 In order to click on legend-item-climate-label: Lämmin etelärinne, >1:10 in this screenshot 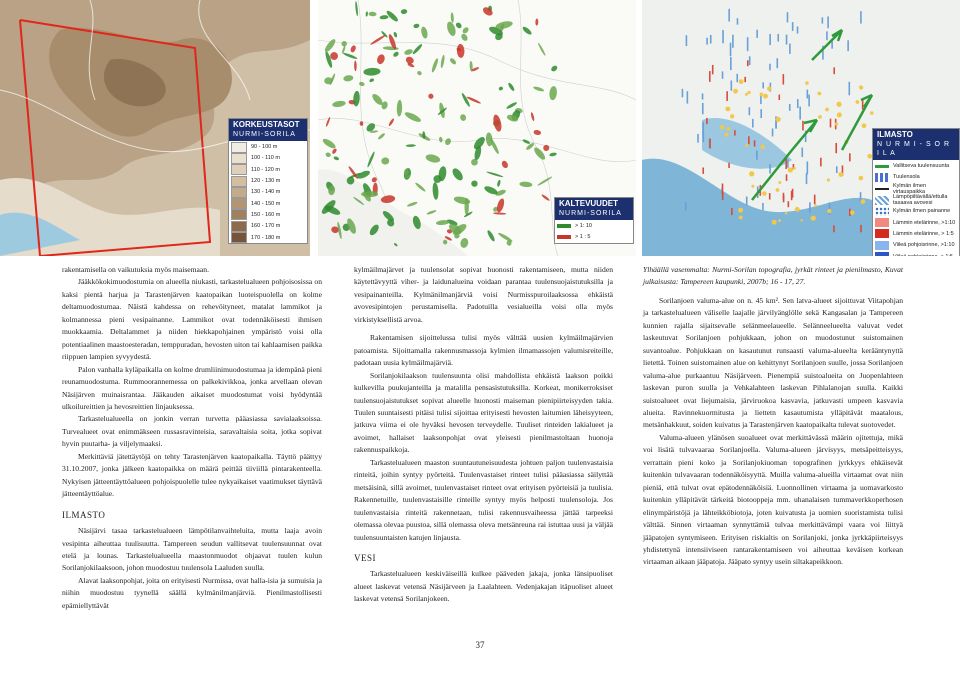, I will do `click(924, 222)`.